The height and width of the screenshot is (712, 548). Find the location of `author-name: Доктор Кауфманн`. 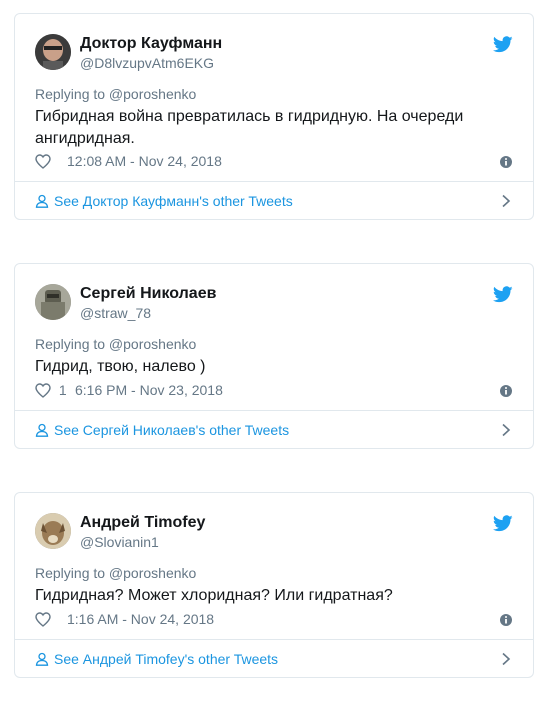

author-name: Доктор Кауфманн is located at coordinates (151, 44).